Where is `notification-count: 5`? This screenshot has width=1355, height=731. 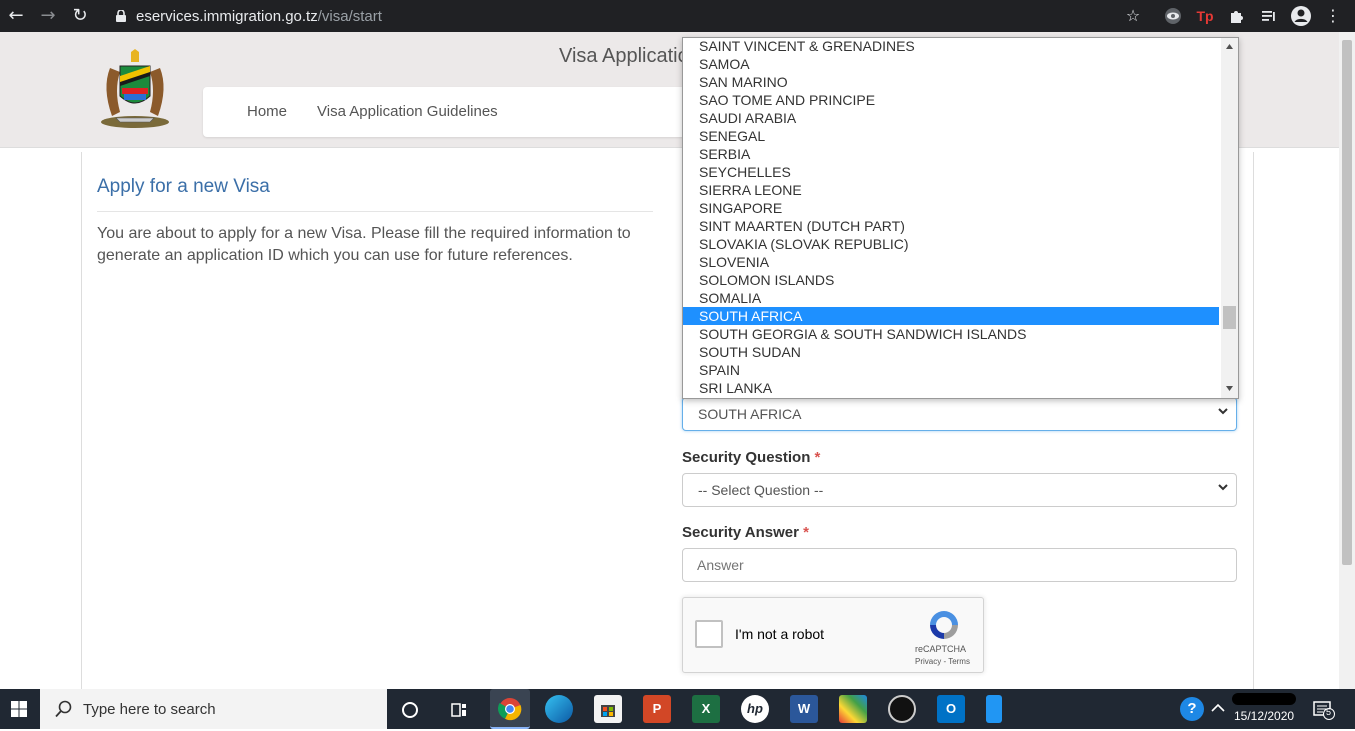
notification-count: 5 is located at coordinates (1329, 712).